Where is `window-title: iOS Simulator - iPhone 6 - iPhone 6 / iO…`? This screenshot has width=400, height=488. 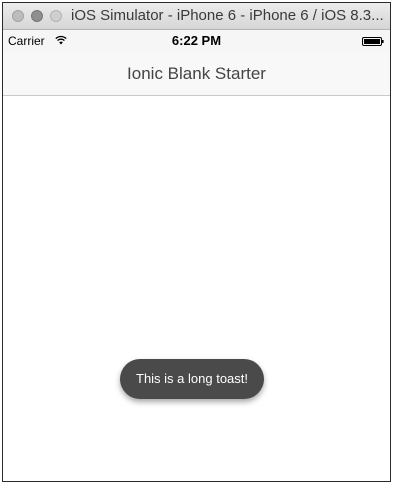
window-title: iOS Simulator - iPhone 6 - iPhone 6 / iO… is located at coordinates (227, 15).